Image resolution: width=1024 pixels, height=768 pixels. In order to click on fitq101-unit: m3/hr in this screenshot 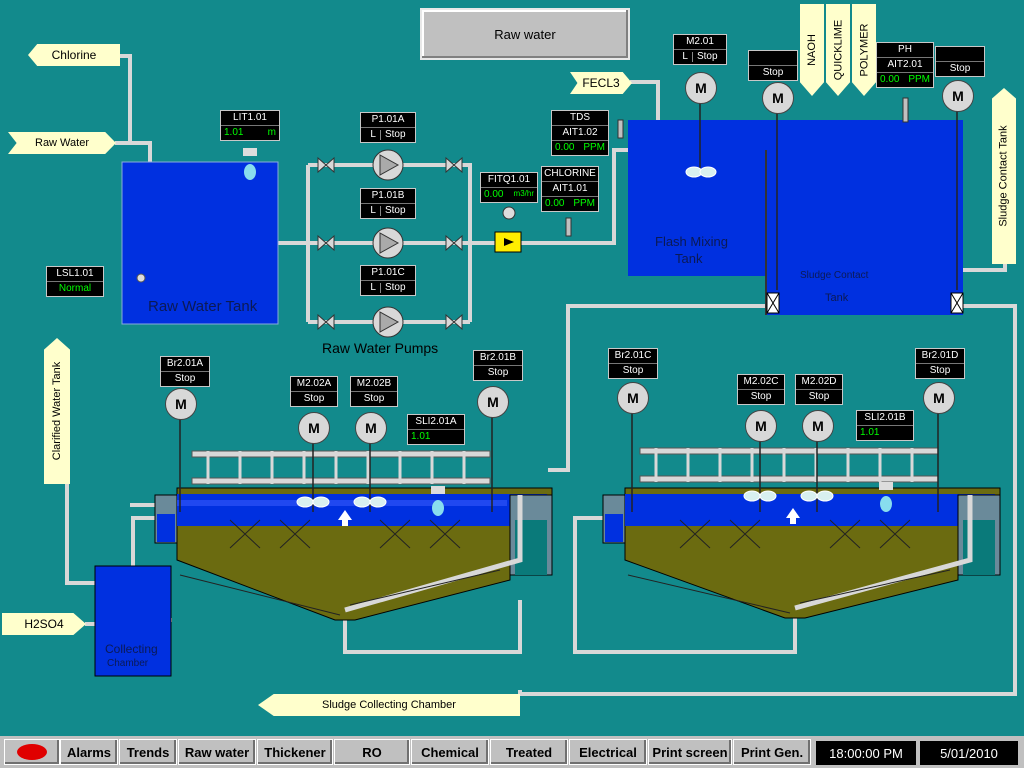, I will do `click(523, 193)`.